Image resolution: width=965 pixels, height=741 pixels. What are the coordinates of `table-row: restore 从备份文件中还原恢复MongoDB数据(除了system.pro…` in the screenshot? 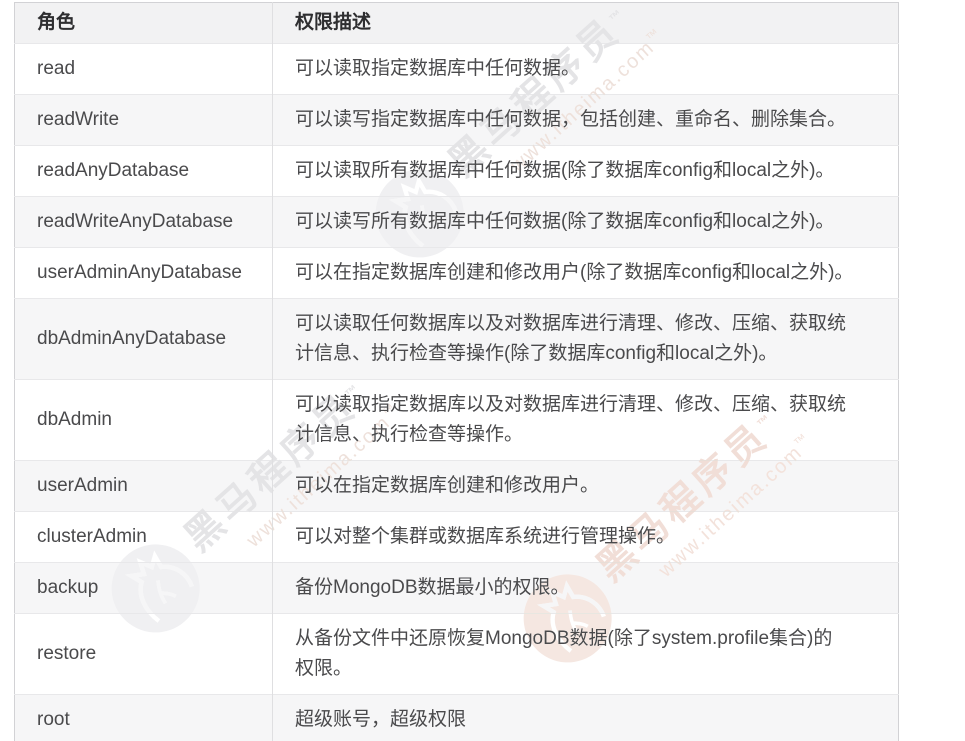 It's located at (456, 654).